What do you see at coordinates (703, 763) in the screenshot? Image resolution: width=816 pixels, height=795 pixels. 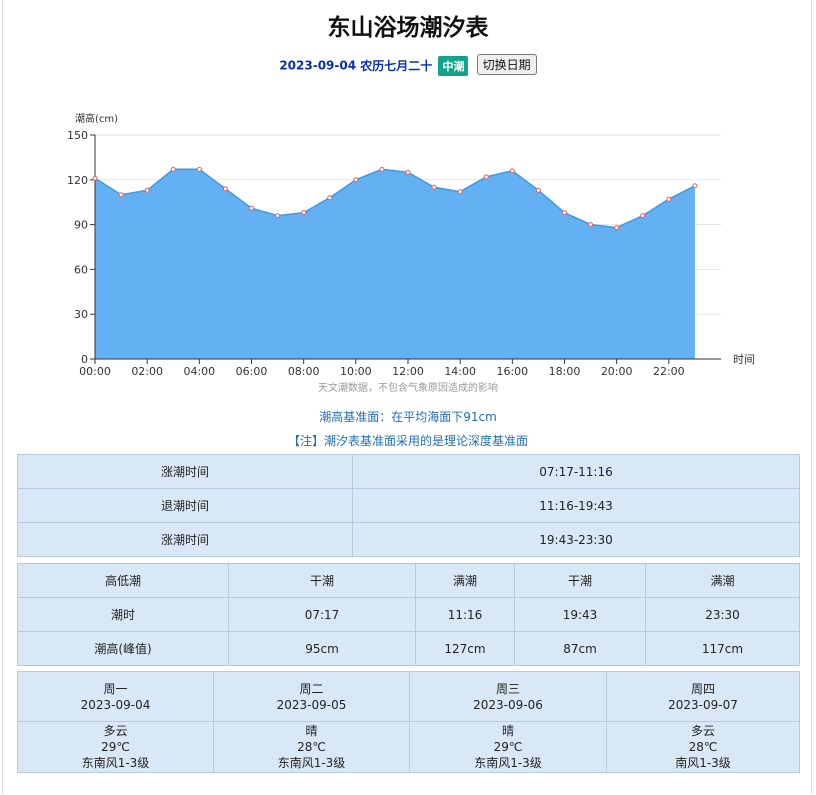 I see `wind: 南风1-3级` at bounding box center [703, 763].